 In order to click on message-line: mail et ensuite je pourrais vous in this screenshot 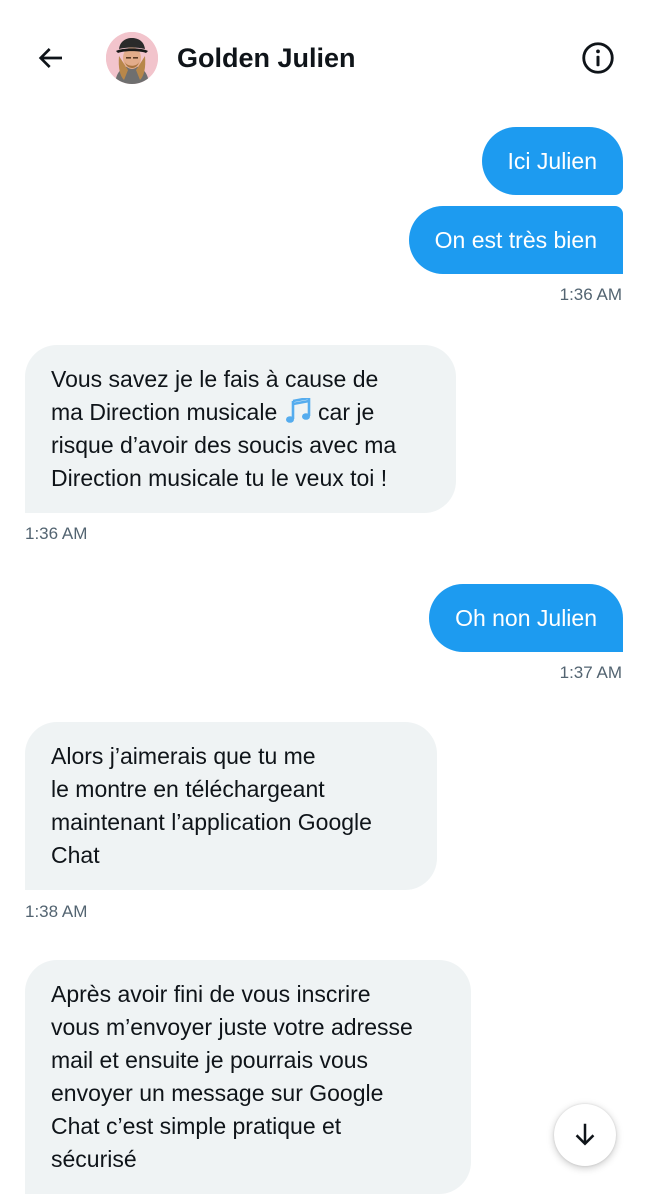, I will do `click(210, 1060)`.